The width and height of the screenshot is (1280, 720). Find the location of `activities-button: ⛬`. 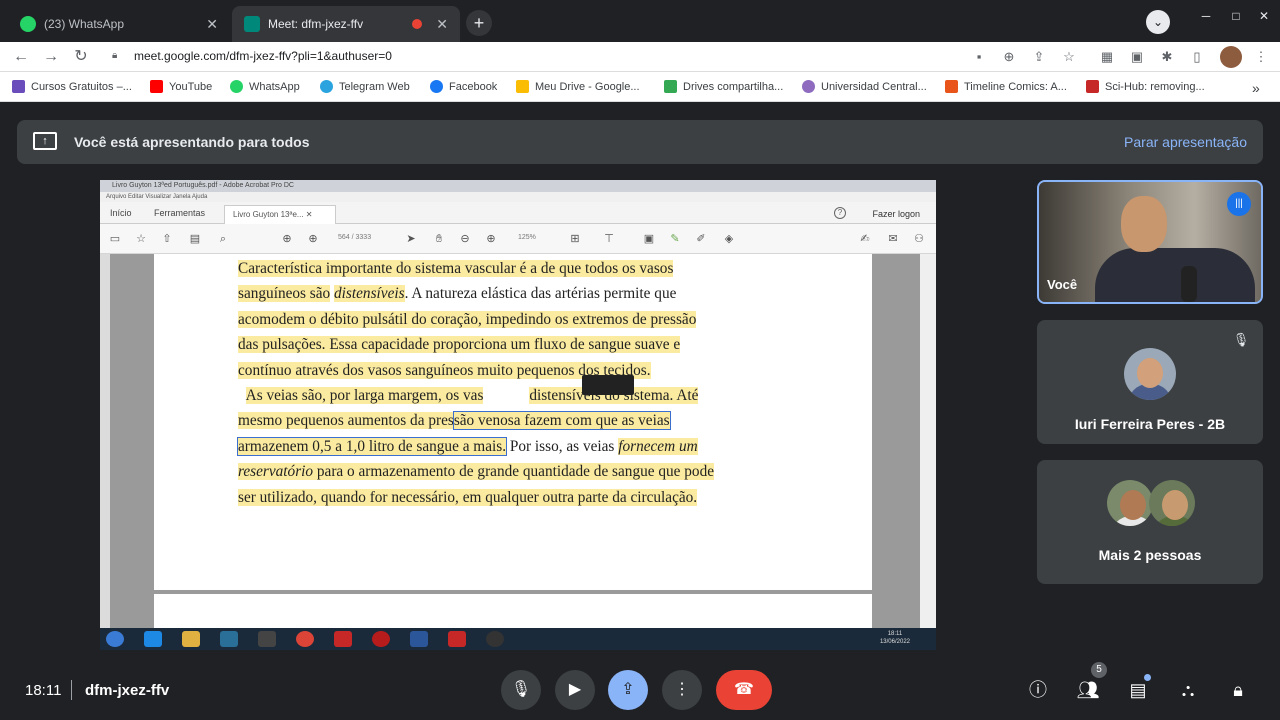

activities-button: ⛬ is located at coordinates (1188, 690).